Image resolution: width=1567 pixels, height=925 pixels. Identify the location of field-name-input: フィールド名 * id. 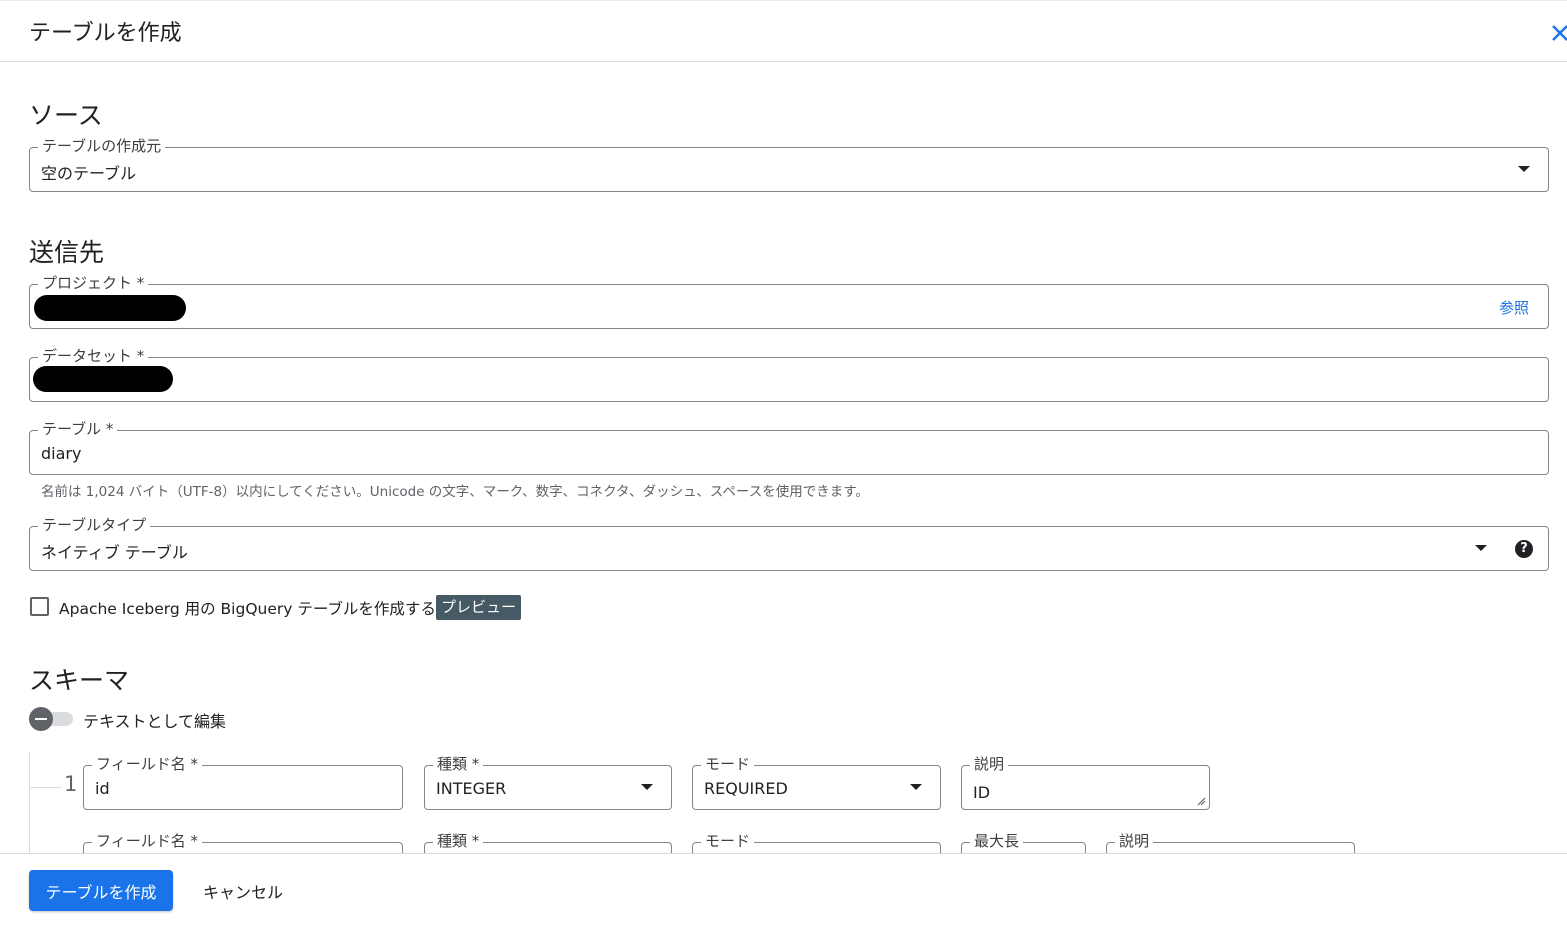
(243, 782).